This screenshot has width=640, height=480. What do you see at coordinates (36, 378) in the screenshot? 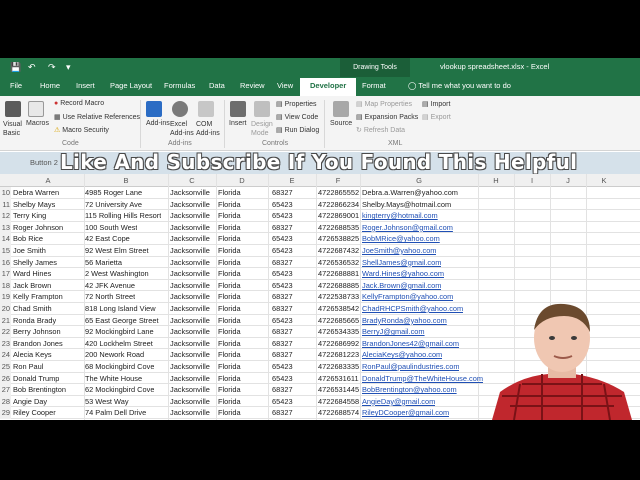
I see `cell-a: Donald Trump` at bounding box center [36, 378].